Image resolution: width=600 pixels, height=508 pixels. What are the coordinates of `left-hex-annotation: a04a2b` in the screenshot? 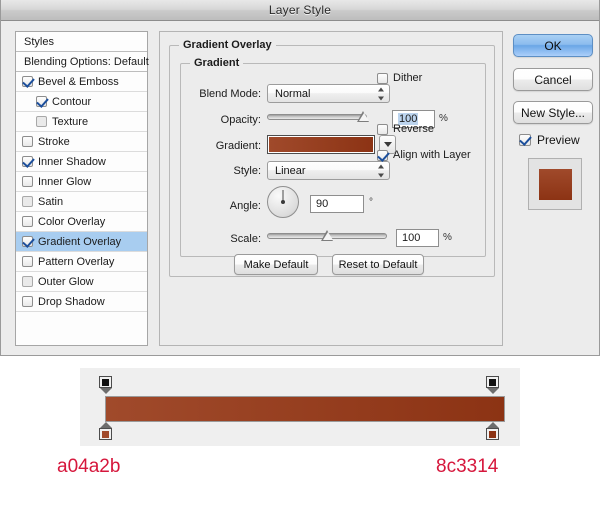 It's located at (89, 466).